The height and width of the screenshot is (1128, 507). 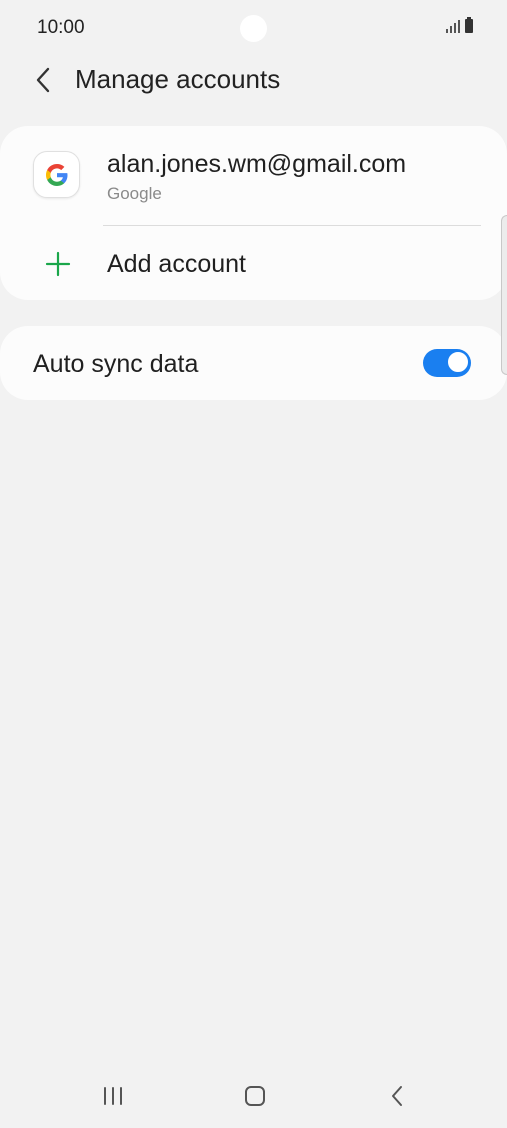 I want to click on add-account-label: Add account, so click(x=176, y=264).